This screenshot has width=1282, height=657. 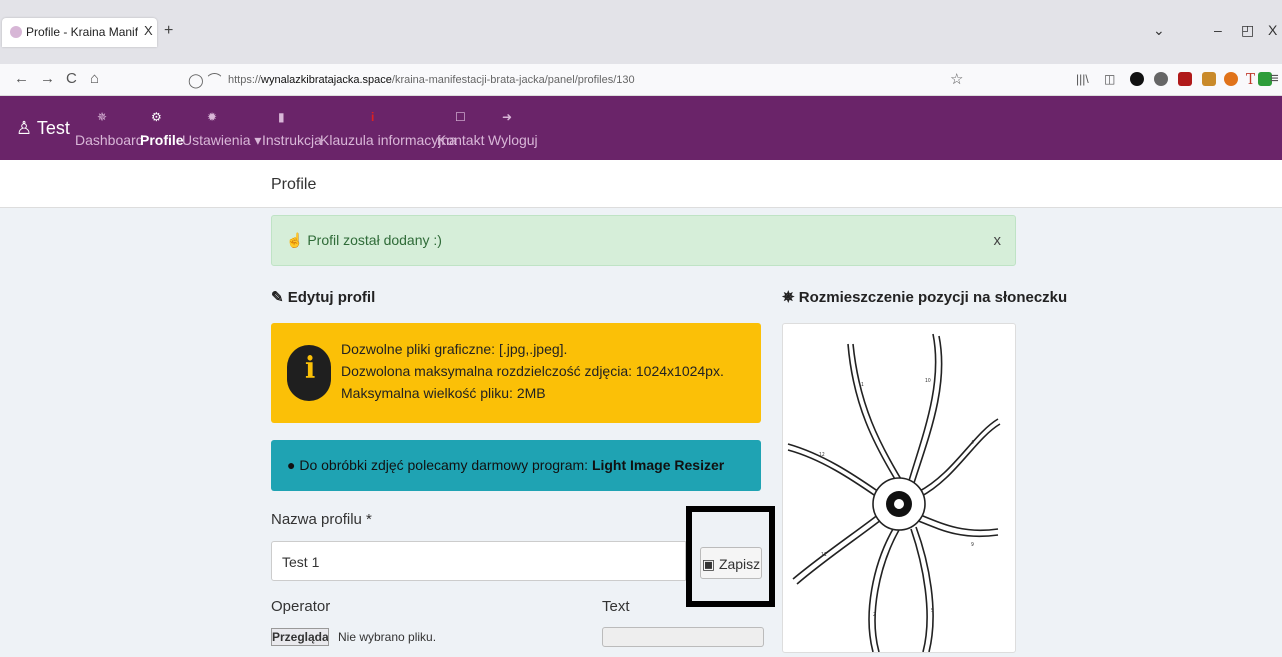 I want to click on url-prefix: https://, so click(x=245, y=80).